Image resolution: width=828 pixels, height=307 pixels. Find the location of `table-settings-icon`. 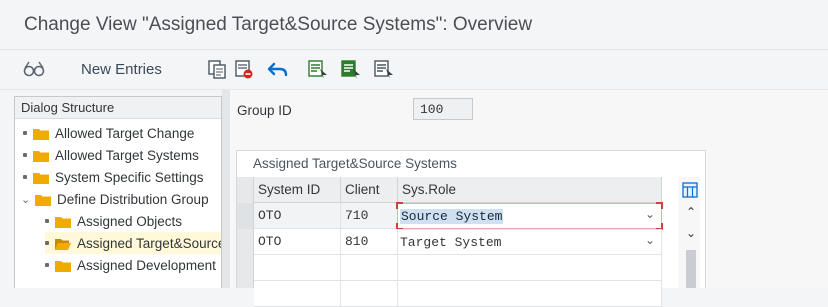

table-settings-icon is located at coordinates (690, 190).